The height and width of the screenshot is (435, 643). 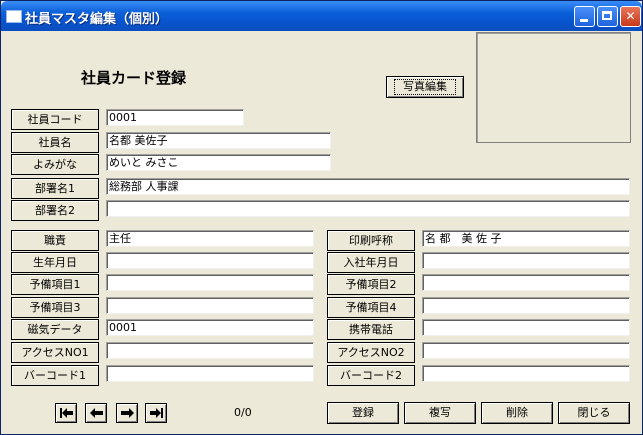 What do you see at coordinates (440, 413) in the screenshot?
I see `copy-button: 複写` at bounding box center [440, 413].